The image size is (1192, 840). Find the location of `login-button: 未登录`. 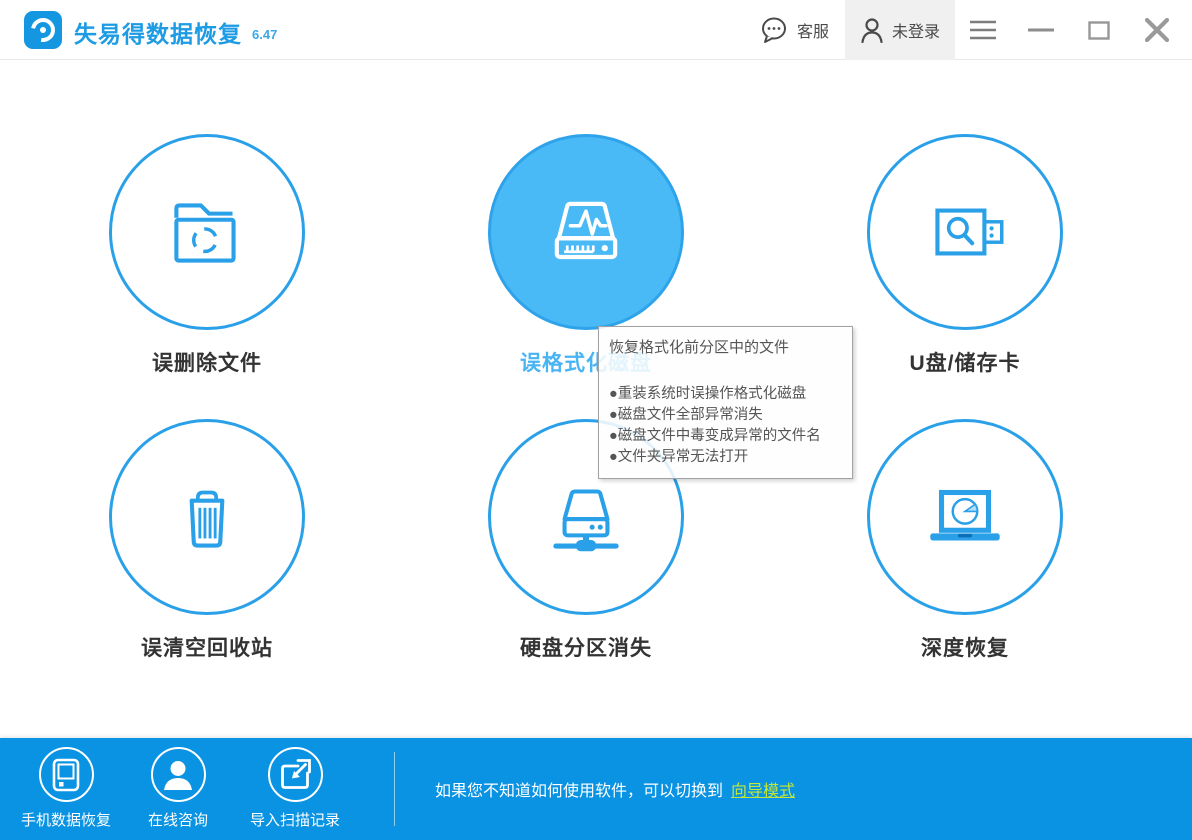

login-button: 未登录 is located at coordinates (900, 30).